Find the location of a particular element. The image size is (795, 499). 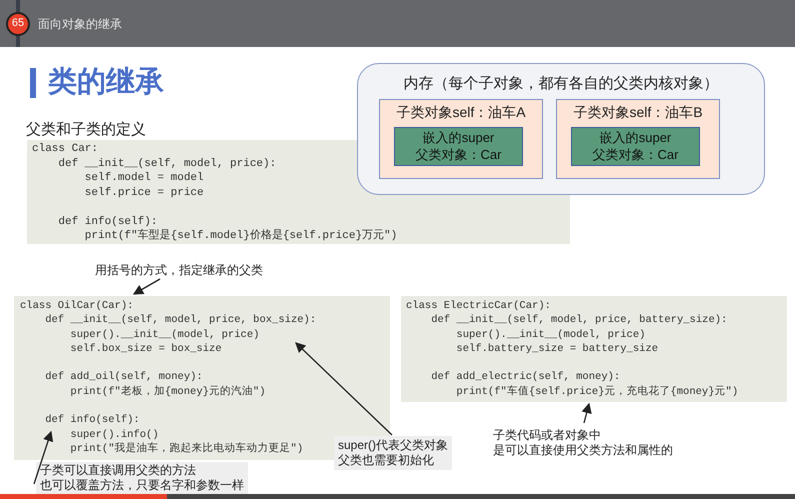

annotation-note: 子类可以直接调用父类的方法 也可以覆盖方法，只要名字和参数一样 is located at coordinates (142, 478).